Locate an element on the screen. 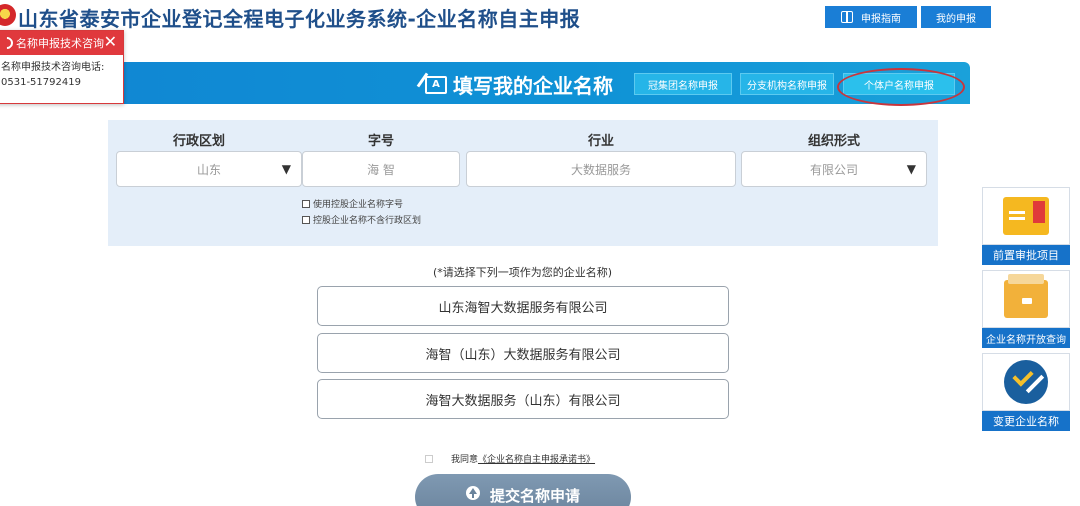 This screenshot has width=1080, height=506. consult-line: 名称申报技术咨询电话: is located at coordinates (53, 67).